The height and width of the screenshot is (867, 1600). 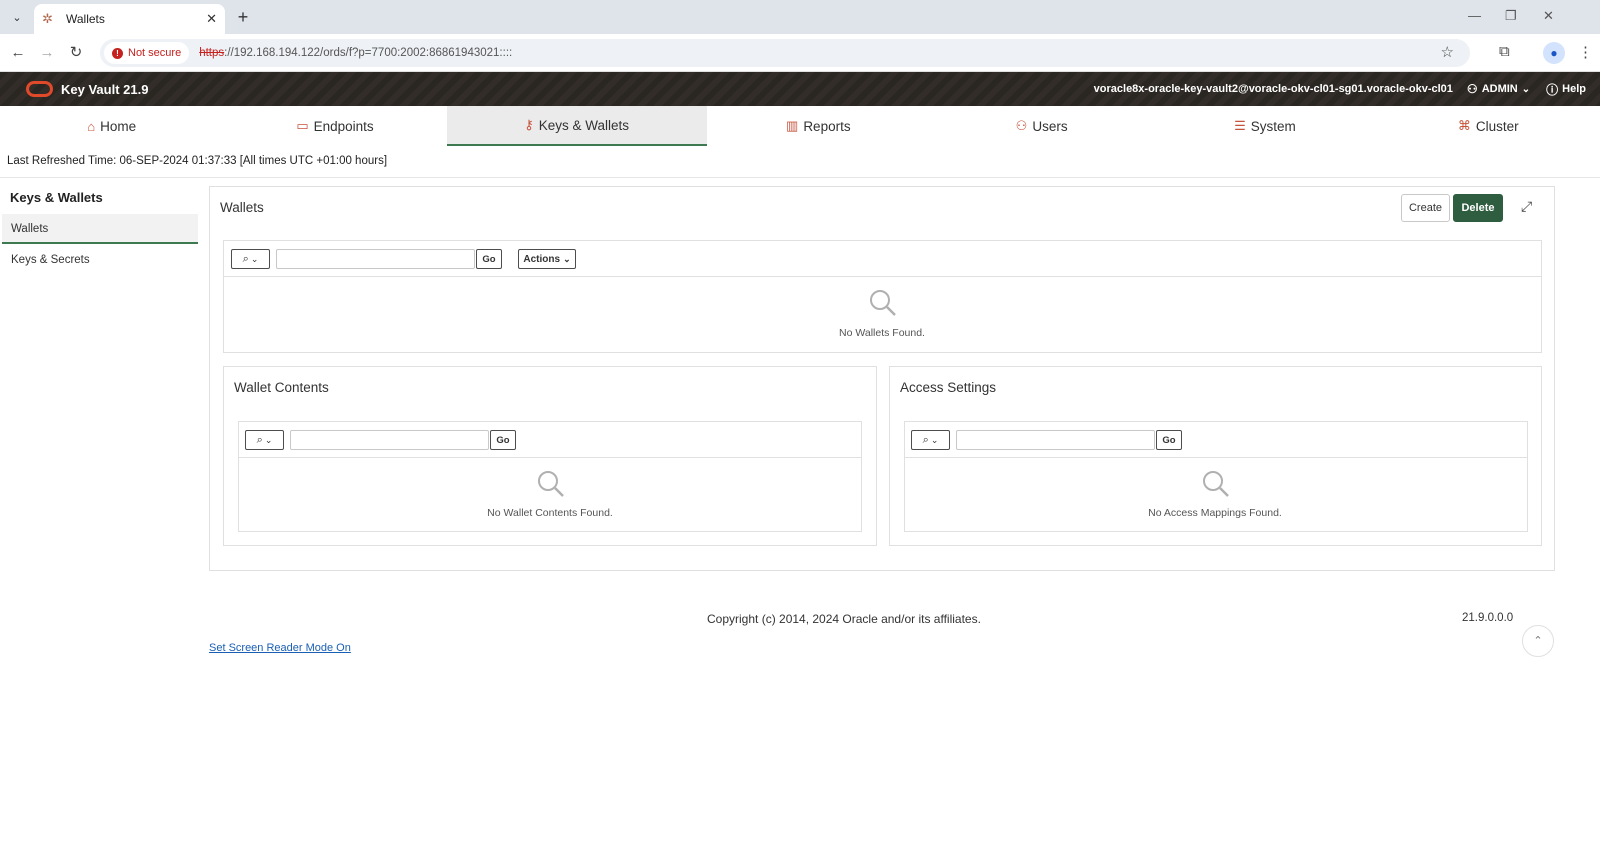 What do you see at coordinates (118, 126) in the screenshot?
I see `nav-home-label: Home` at bounding box center [118, 126].